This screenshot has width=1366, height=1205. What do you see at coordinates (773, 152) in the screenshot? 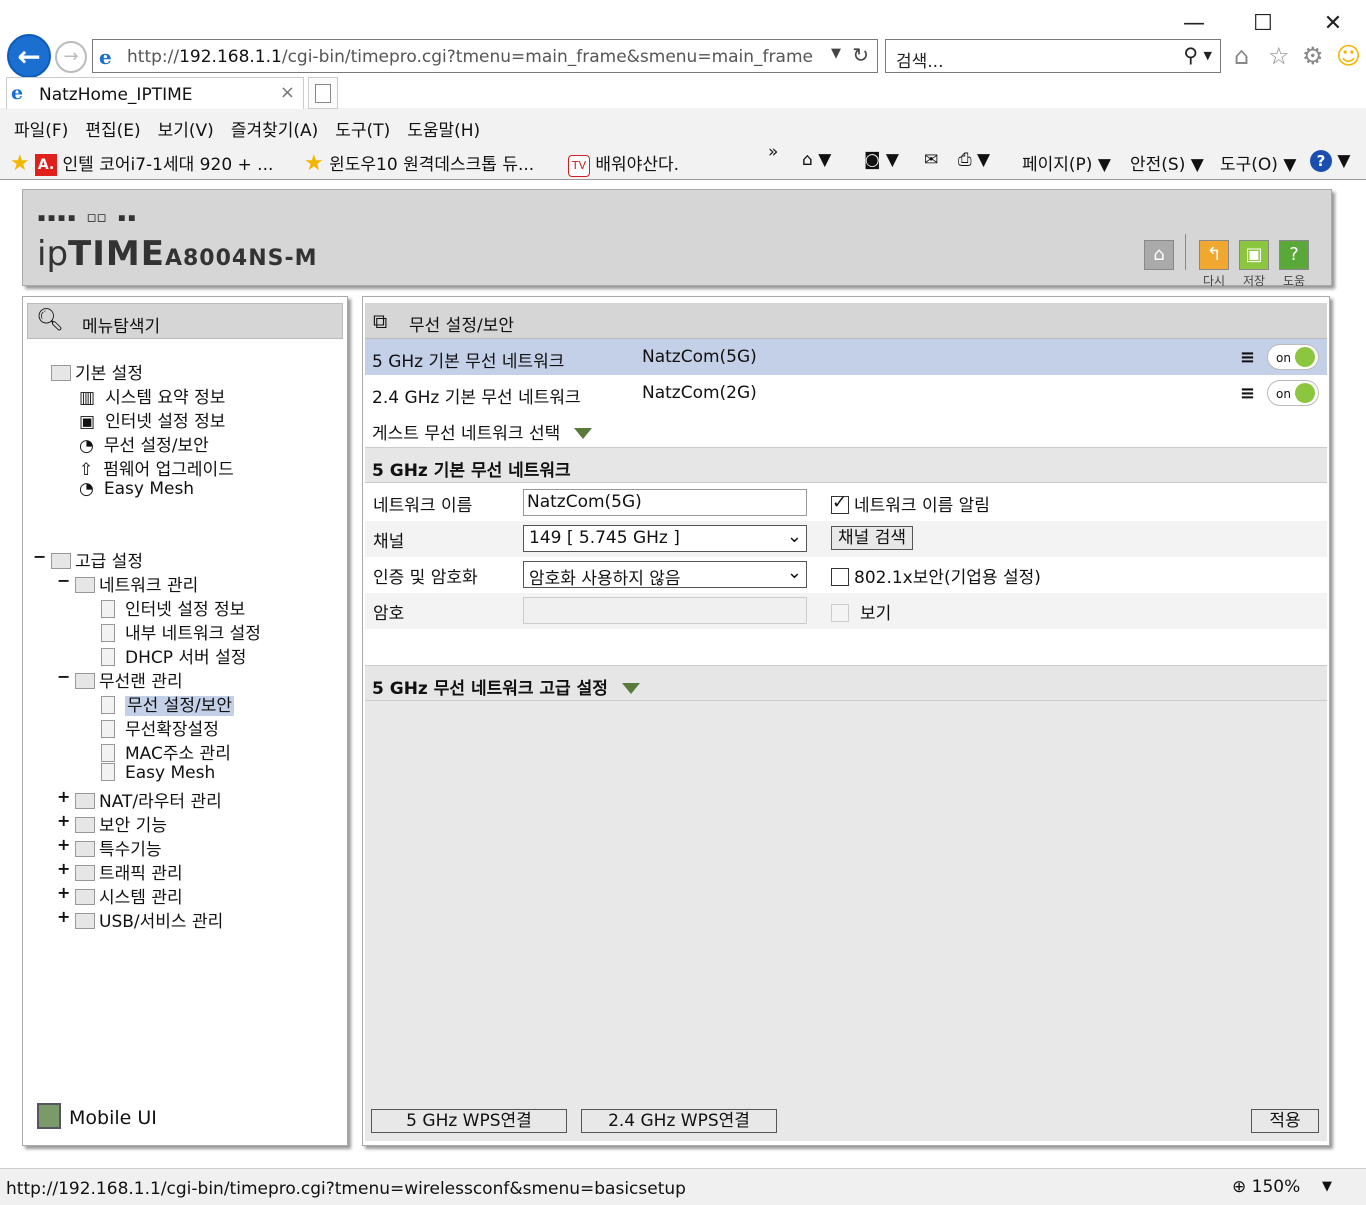
I see `more-favorites-icon: »` at bounding box center [773, 152].